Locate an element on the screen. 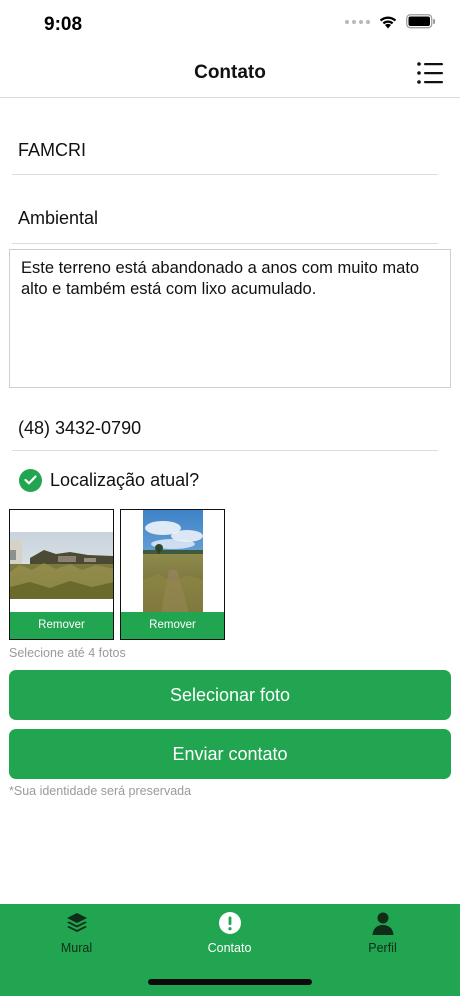 This screenshot has height=996, width=460. alert-circle-icon is located at coordinates (229, 923).